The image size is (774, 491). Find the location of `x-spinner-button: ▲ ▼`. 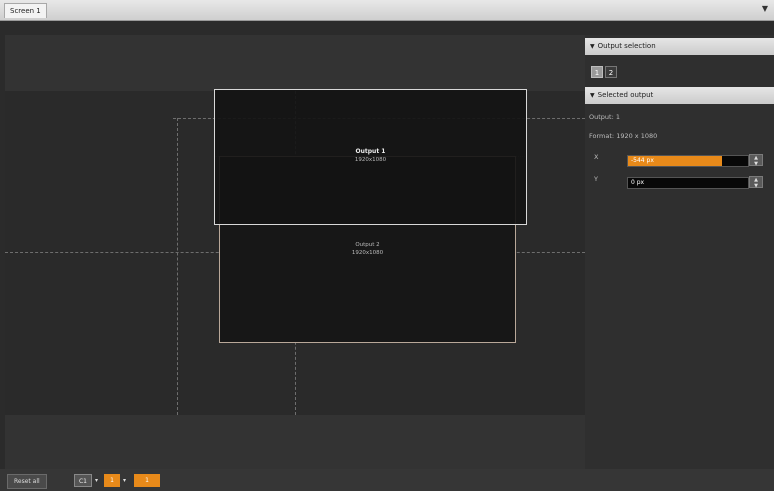

x-spinner-button: ▲ ▼ is located at coordinates (756, 160).